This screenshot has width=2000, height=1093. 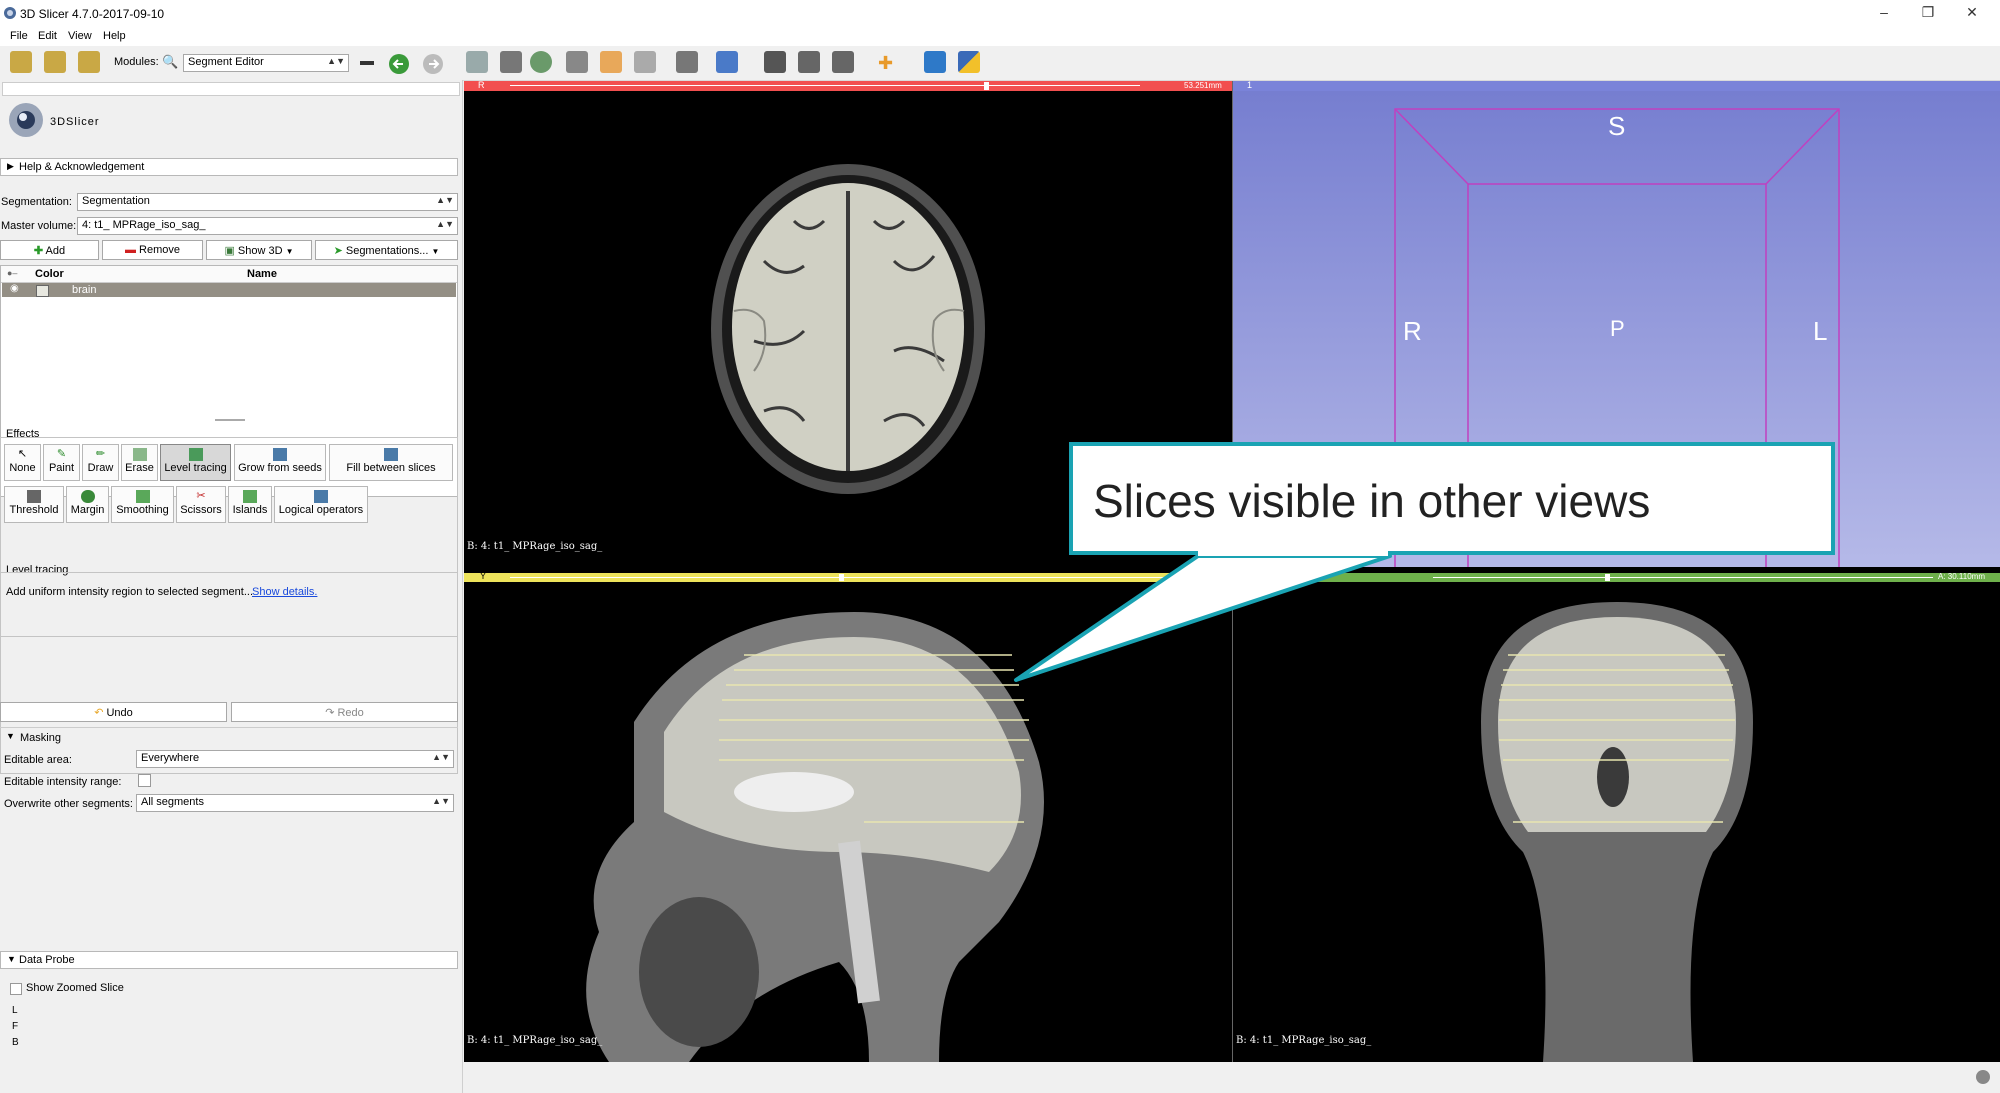 I want to click on pencil-icon: ✏, so click(x=100, y=454).